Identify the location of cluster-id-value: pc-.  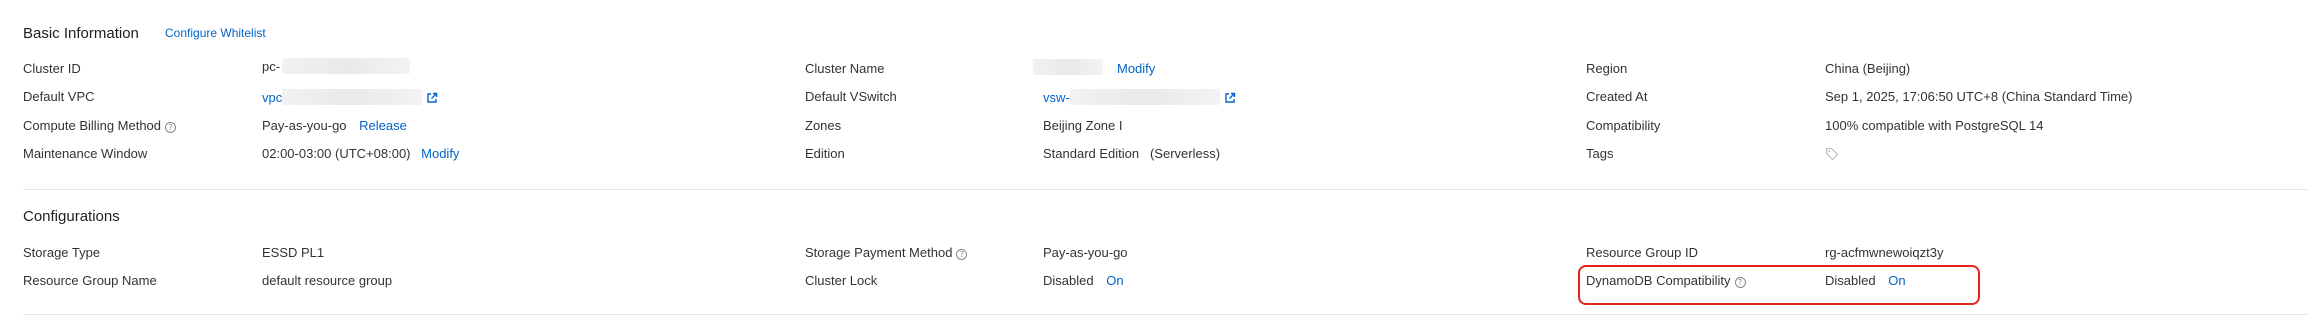
(336, 66).